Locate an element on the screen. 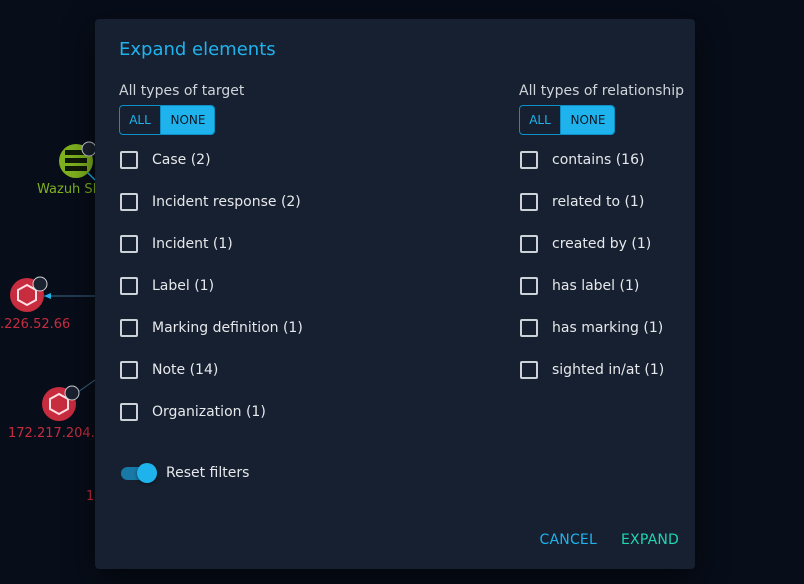 The image size is (804, 584). target-none-button: NONE is located at coordinates (187, 120).